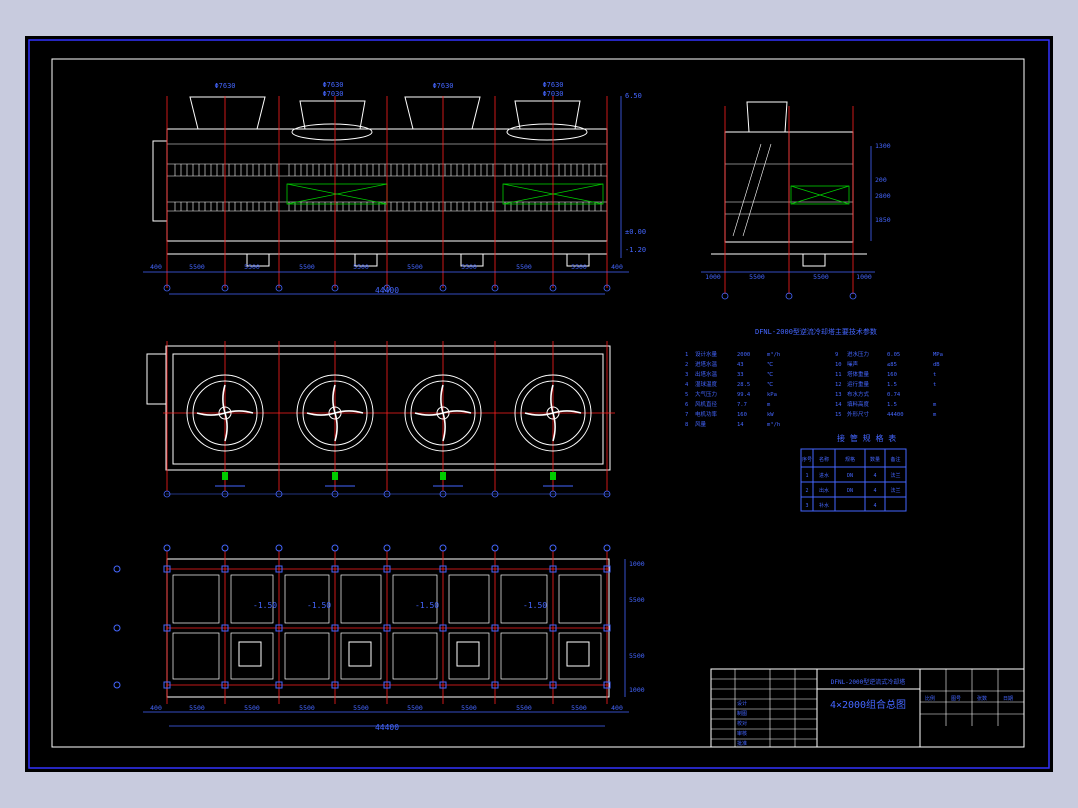  Describe the element at coordinates (637, 627) in the screenshot. I see `foundation-right-dimensions: 1000 5500 5500 1000` at that location.